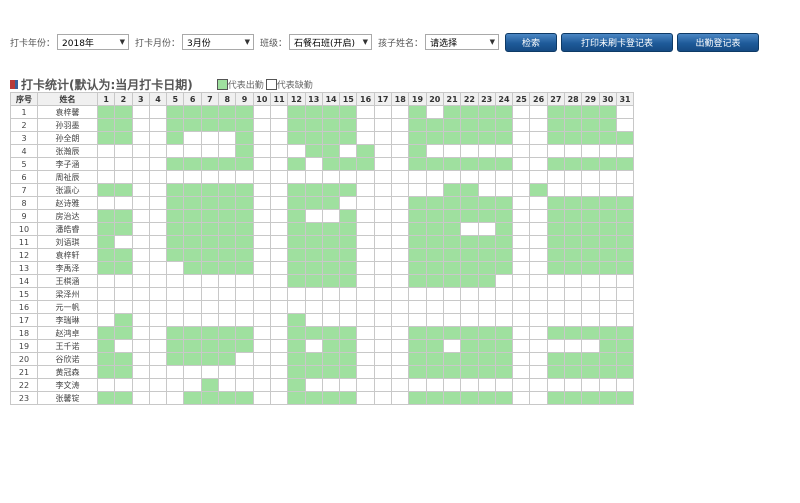  I want to click on table-row: 15 梁泽州, so click(322, 294).